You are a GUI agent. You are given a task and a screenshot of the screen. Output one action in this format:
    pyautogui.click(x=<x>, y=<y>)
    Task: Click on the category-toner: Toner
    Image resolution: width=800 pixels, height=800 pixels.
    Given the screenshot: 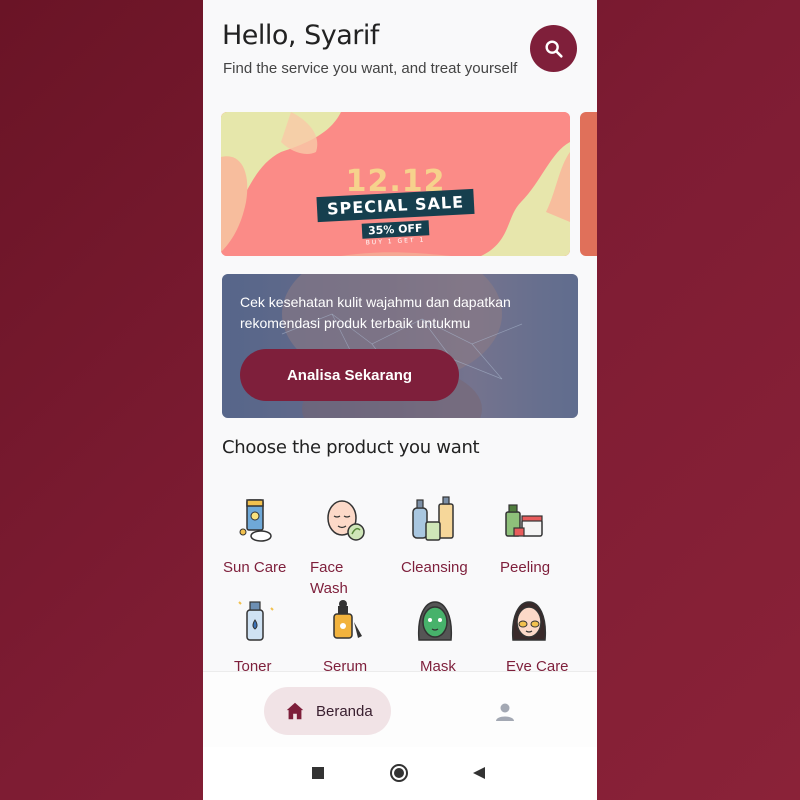 What is the action you would take?
    pyautogui.click(x=268, y=634)
    